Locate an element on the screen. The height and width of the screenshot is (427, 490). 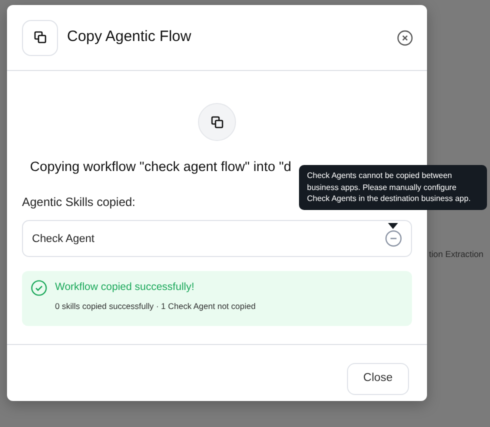
dialog-title: Copy Agentic Flow is located at coordinates (129, 37).